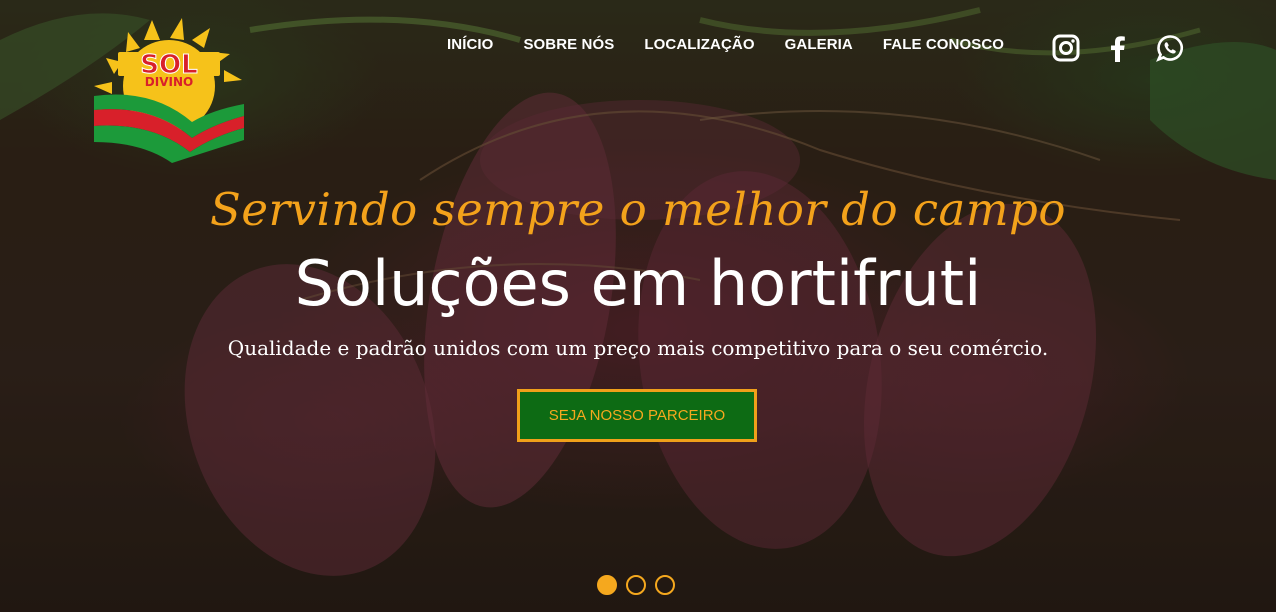  I want to click on logo-text-divino: DIVINO, so click(169, 82).